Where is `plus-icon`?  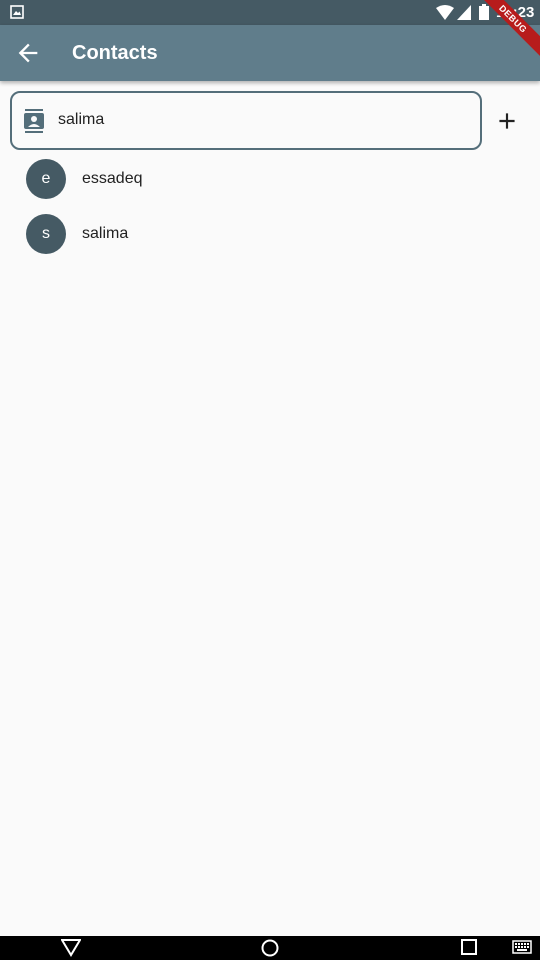 plus-icon is located at coordinates (507, 121).